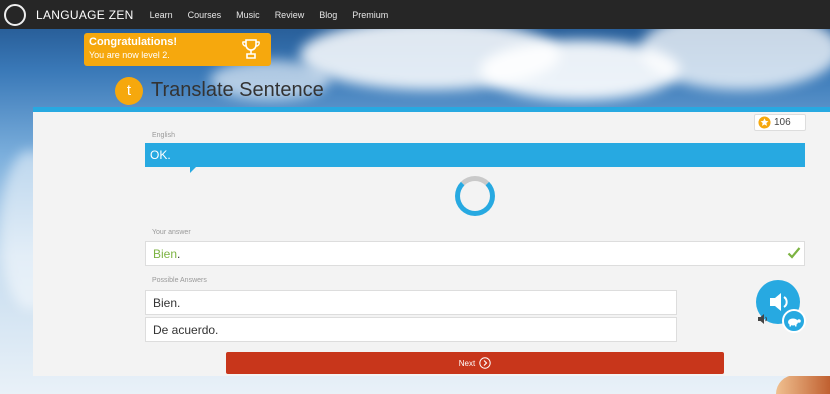 This screenshot has height=394, width=830. I want to click on answer-punctuation: ., so click(179, 253).